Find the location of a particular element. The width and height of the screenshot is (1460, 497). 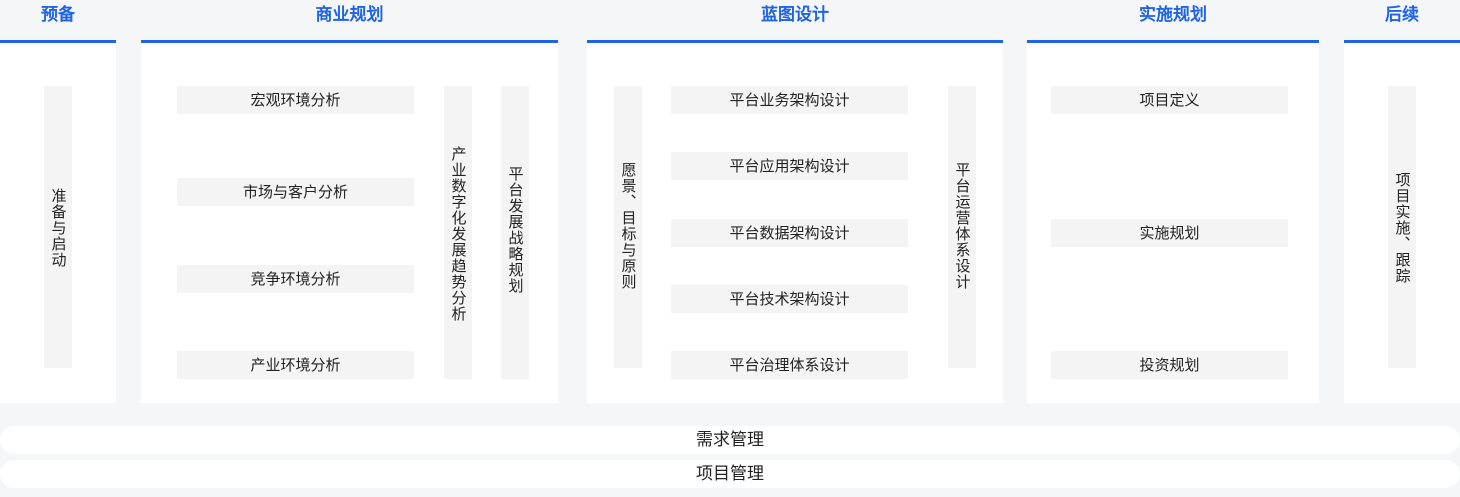

implementation-item: 投资规划 is located at coordinates (1169, 365).